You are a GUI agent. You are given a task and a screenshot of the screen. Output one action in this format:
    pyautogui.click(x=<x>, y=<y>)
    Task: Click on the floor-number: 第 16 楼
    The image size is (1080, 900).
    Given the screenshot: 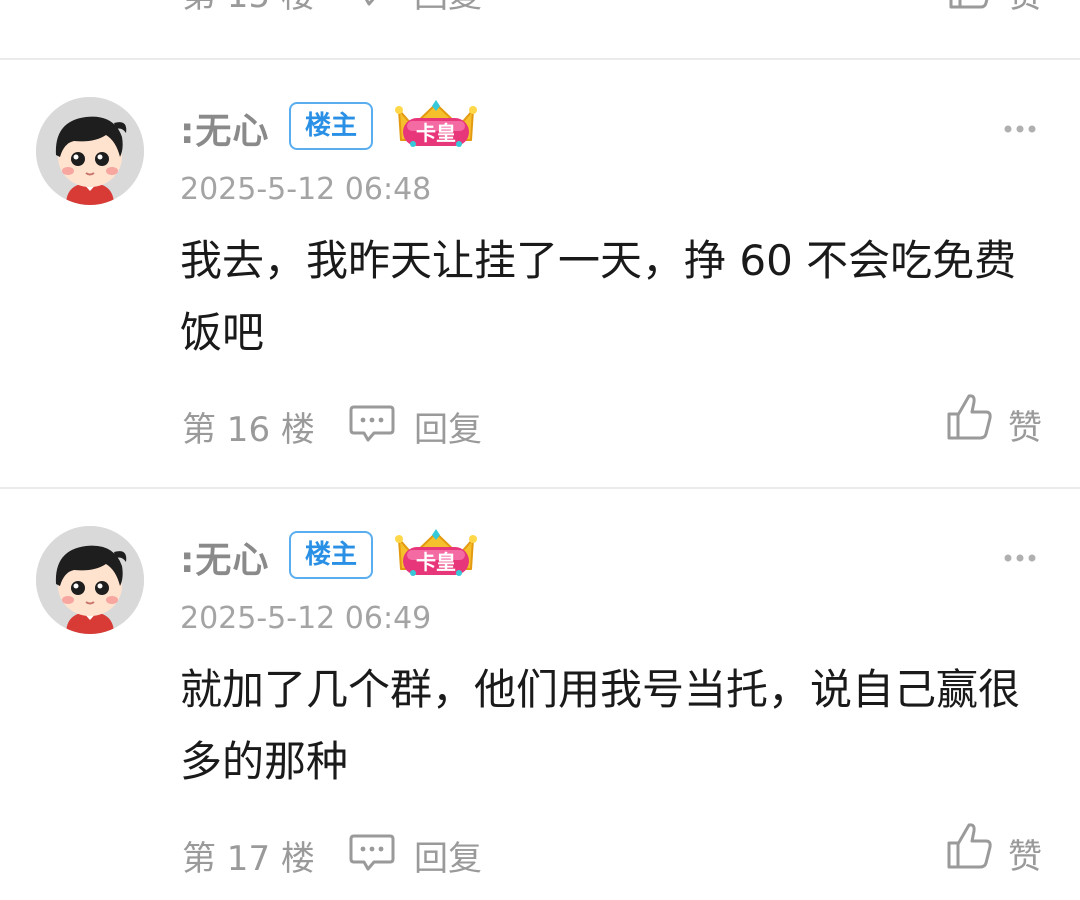 What is the action you would take?
    pyautogui.click(x=248, y=430)
    